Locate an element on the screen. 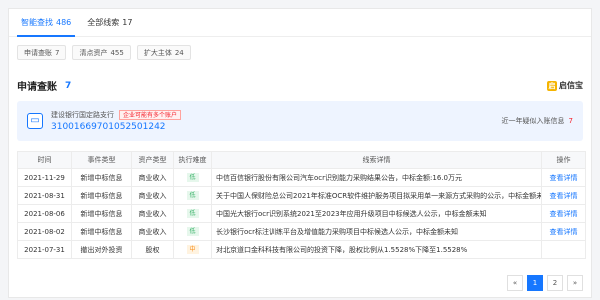 This screenshot has width=600, height=300. qixinbao-logo-icon: 启 is located at coordinates (552, 85).